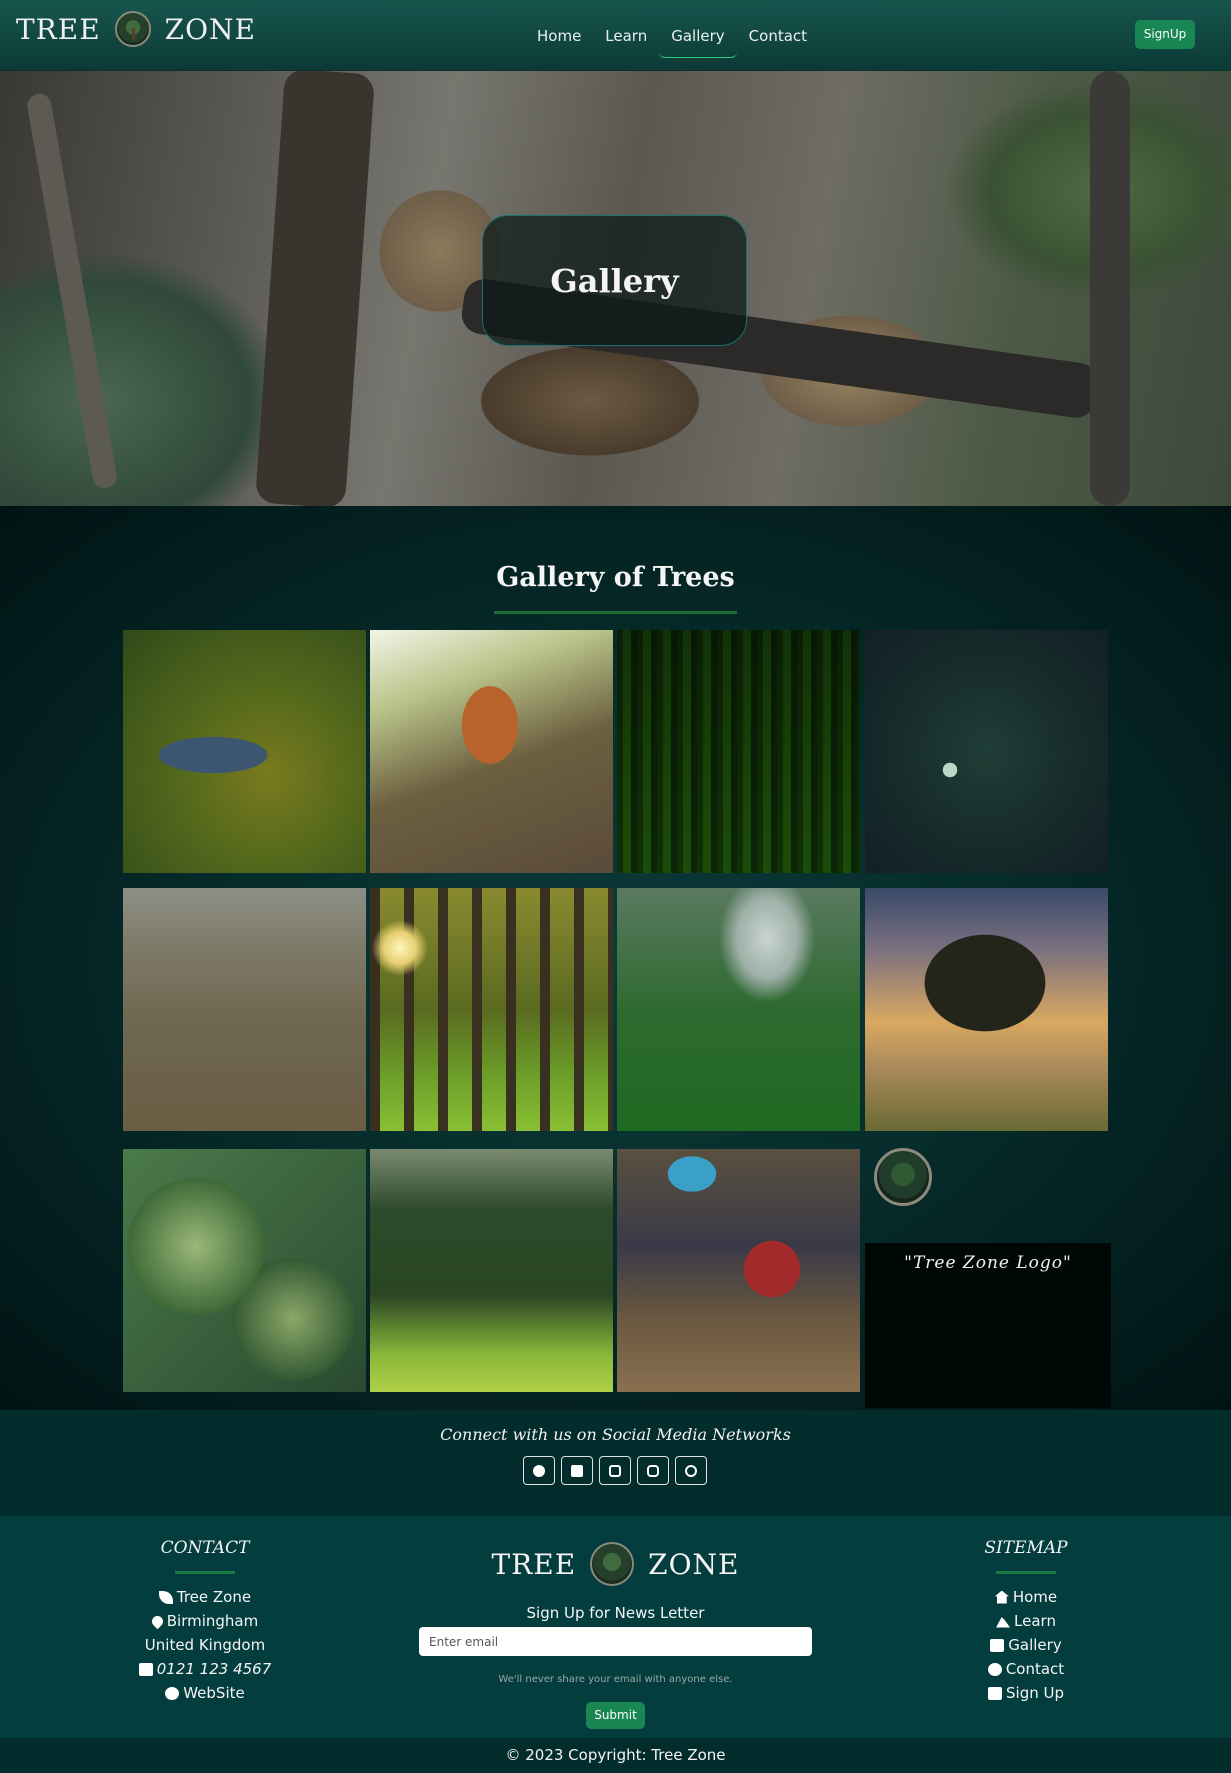  What do you see at coordinates (995, 1693) in the screenshot?
I see `id-card-icon` at bounding box center [995, 1693].